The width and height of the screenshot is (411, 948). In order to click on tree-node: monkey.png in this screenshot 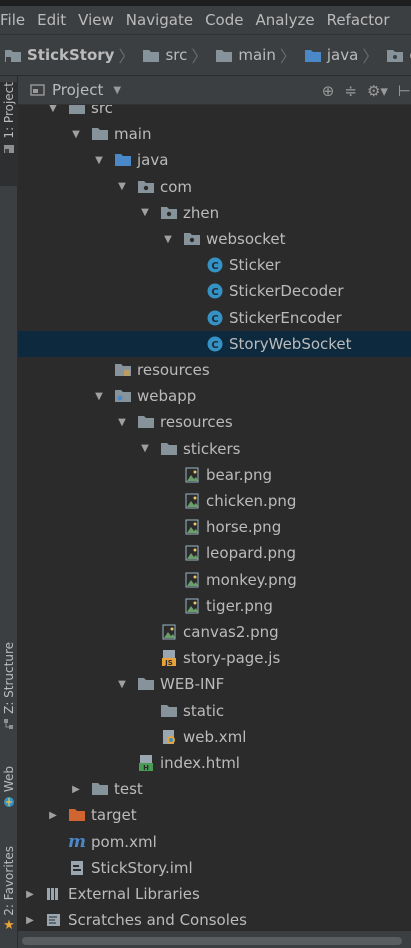, I will do `click(214, 580)`.